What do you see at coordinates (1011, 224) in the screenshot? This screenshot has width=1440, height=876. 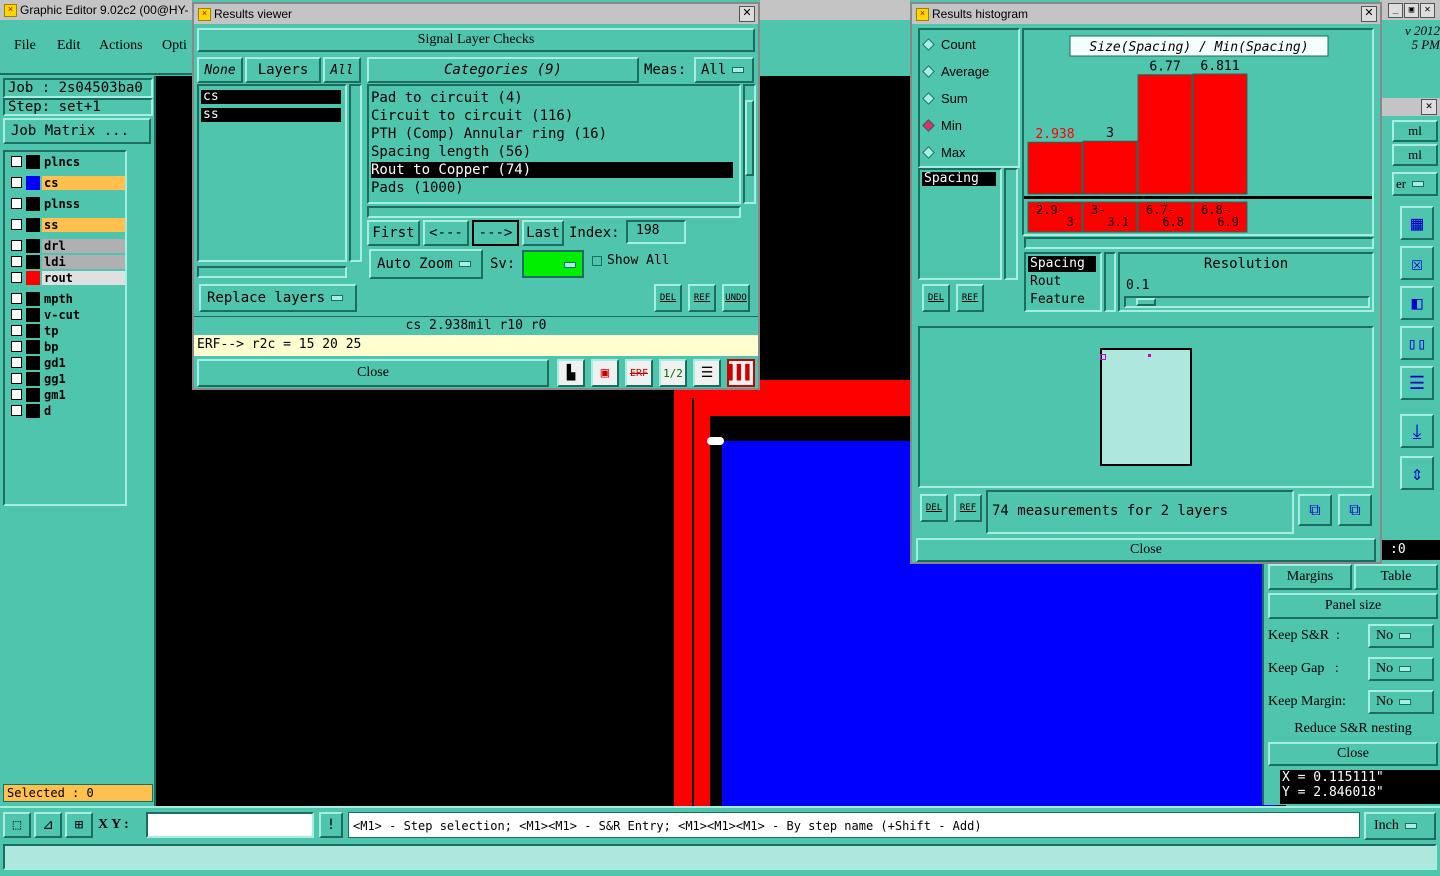 I see `measure-list-vscroll` at bounding box center [1011, 224].